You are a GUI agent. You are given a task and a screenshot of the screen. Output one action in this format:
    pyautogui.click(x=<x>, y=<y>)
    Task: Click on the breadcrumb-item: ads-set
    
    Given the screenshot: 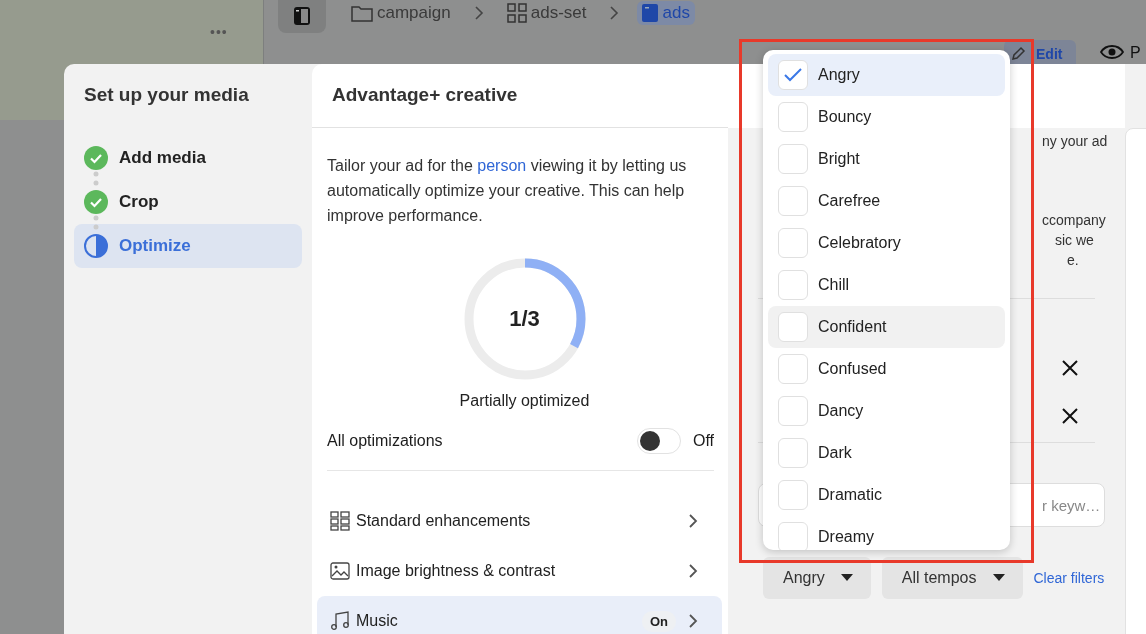 What is the action you would take?
    pyautogui.click(x=546, y=13)
    